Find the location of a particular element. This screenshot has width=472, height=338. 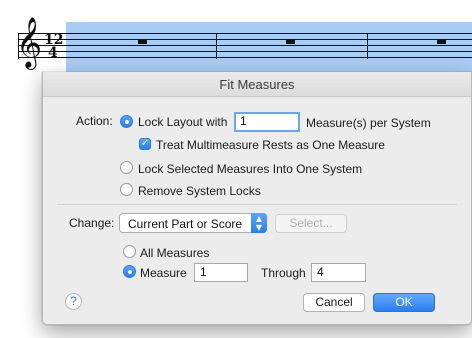

multimeasure-rests-label: Treat Multimeasure Rests as One Measure is located at coordinates (270, 145).